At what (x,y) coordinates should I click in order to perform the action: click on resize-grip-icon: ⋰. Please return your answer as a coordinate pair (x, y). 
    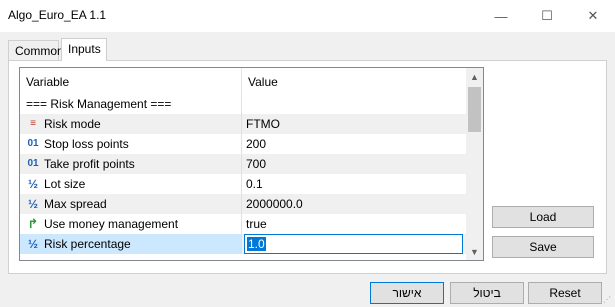
    Looking at the image, I should click on (608, 300).